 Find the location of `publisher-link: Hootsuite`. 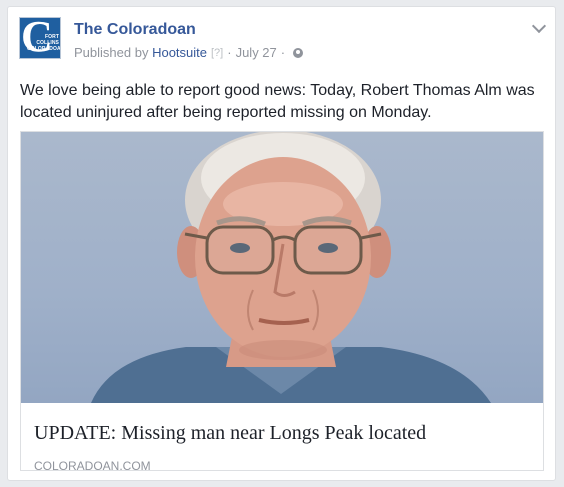

publisher-link: Hootsuite is located at coordinates (179, 52).